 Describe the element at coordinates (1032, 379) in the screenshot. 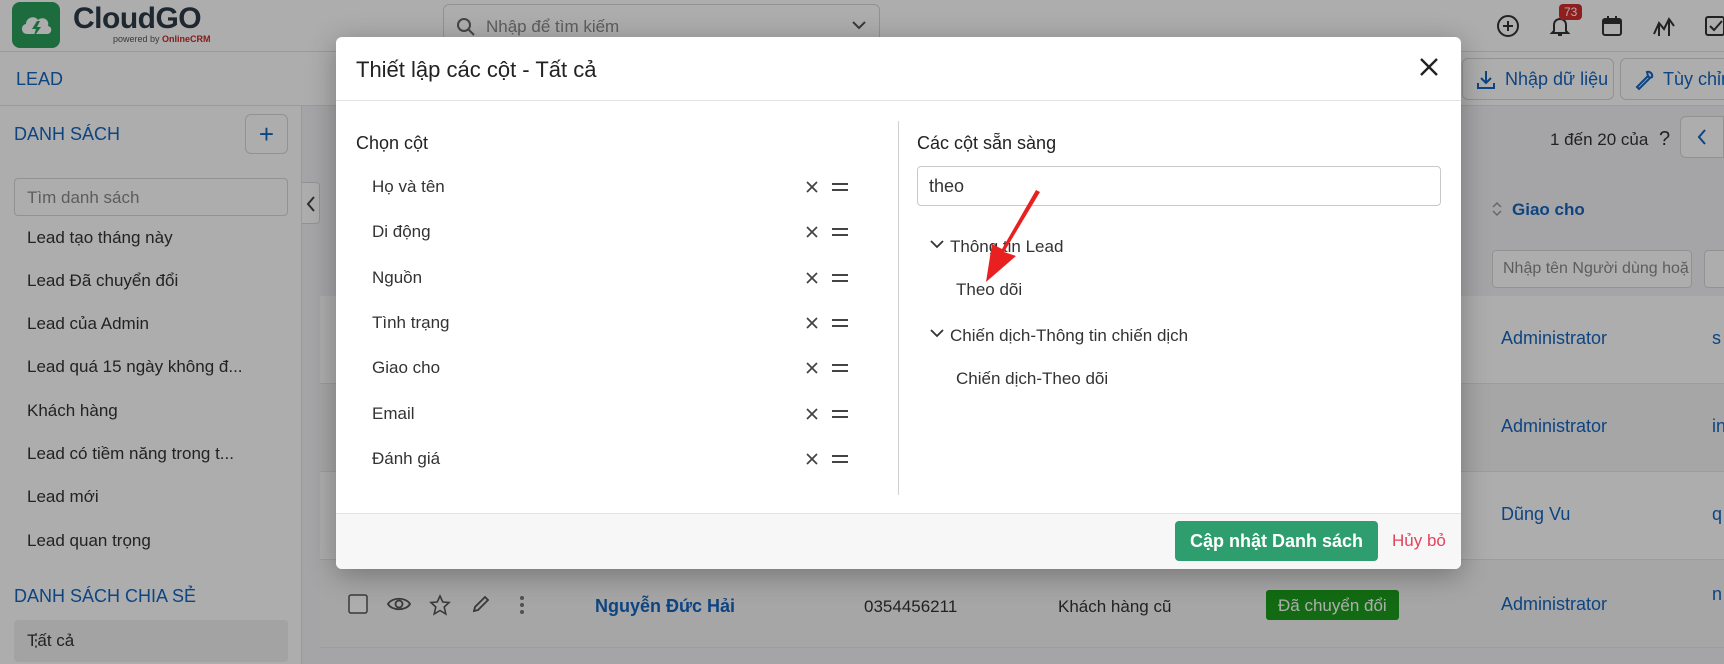

I see `available-column-option: Chiến dịch-Theo dõi` at that location.